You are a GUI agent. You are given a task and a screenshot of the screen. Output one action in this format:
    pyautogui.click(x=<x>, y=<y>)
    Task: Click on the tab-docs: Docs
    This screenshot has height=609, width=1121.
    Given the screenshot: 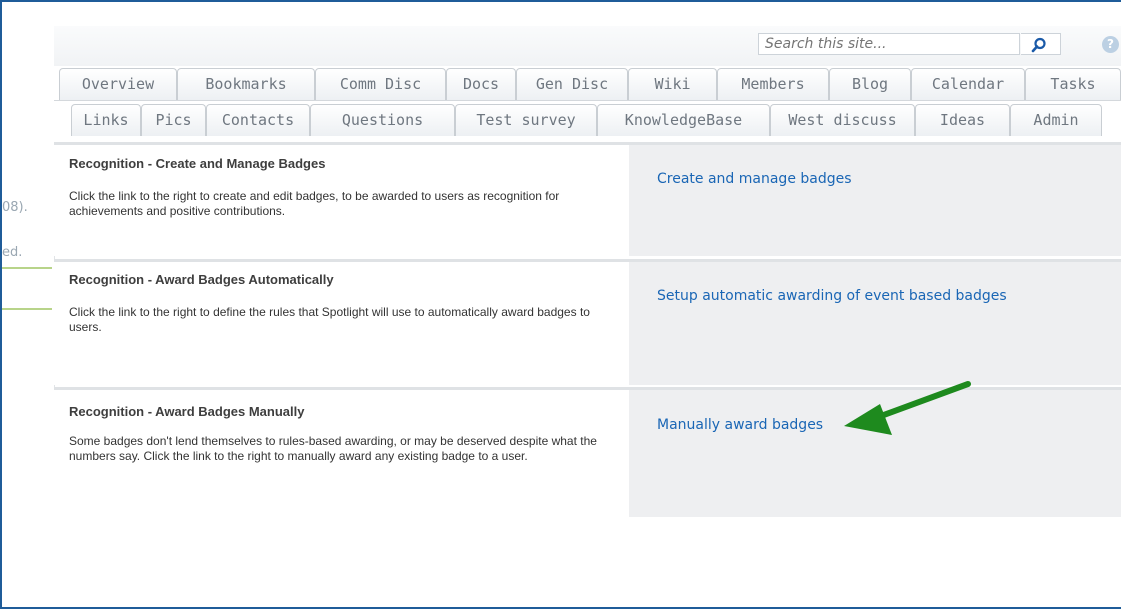 What is the action you would take?
    pyautogui.click(x=481, y=84)
    